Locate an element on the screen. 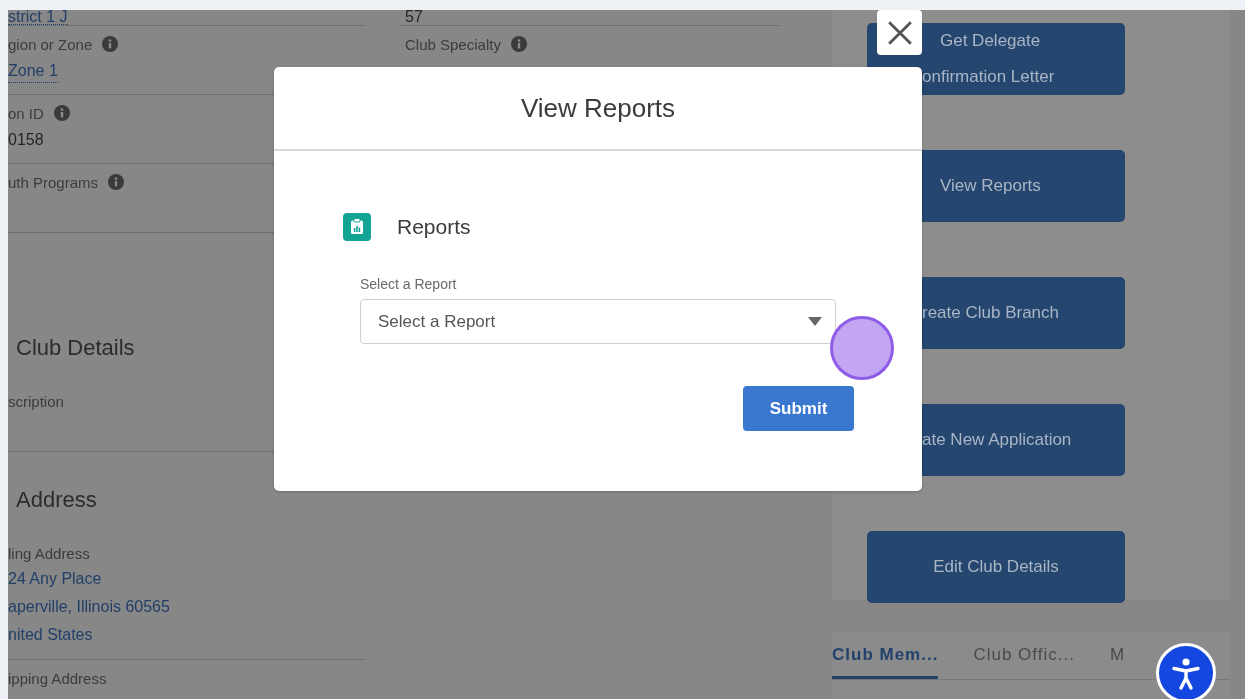 The width and height of the screenshot is (1245, 699). section-title: Reports is located at coordinates (434, 227).